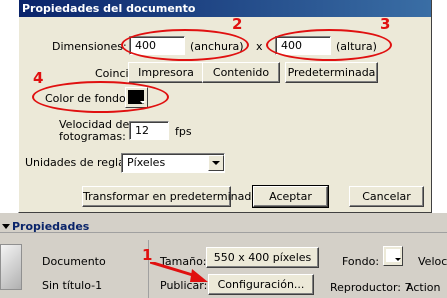  Describe the element at coordinates (74, 261) in the screenshot. I see `document-label: Documento` at that location.